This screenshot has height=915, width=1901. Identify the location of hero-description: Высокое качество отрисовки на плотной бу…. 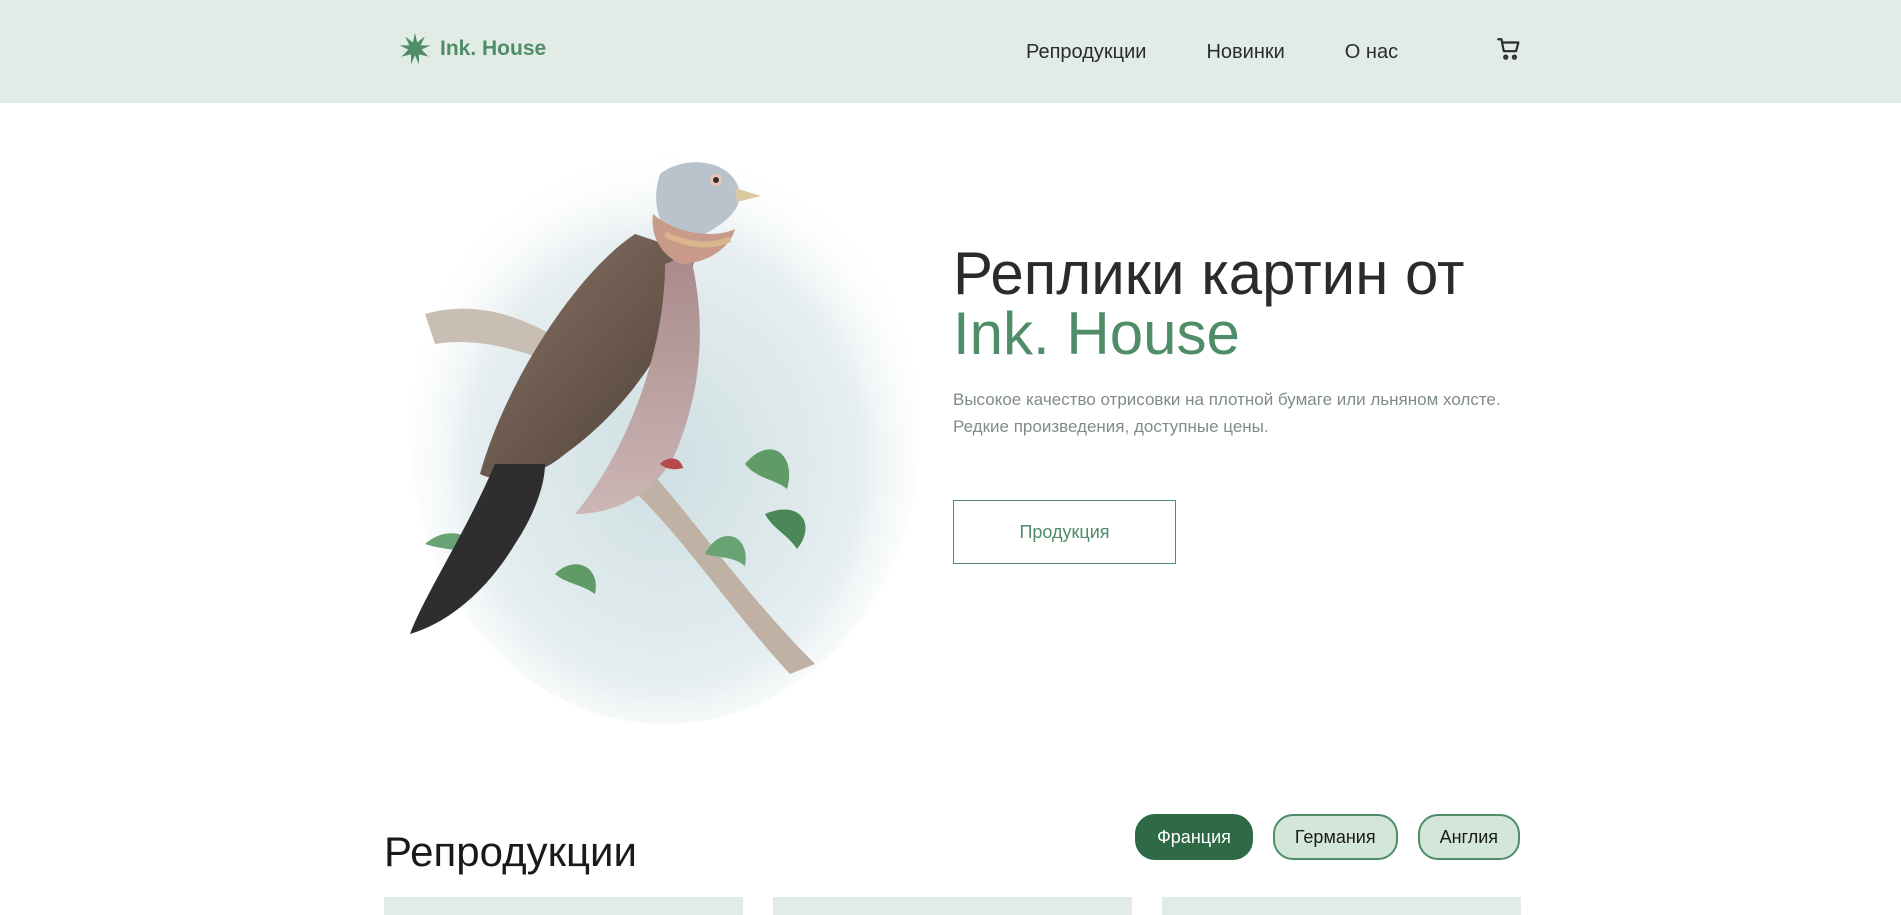
(1227, 413).